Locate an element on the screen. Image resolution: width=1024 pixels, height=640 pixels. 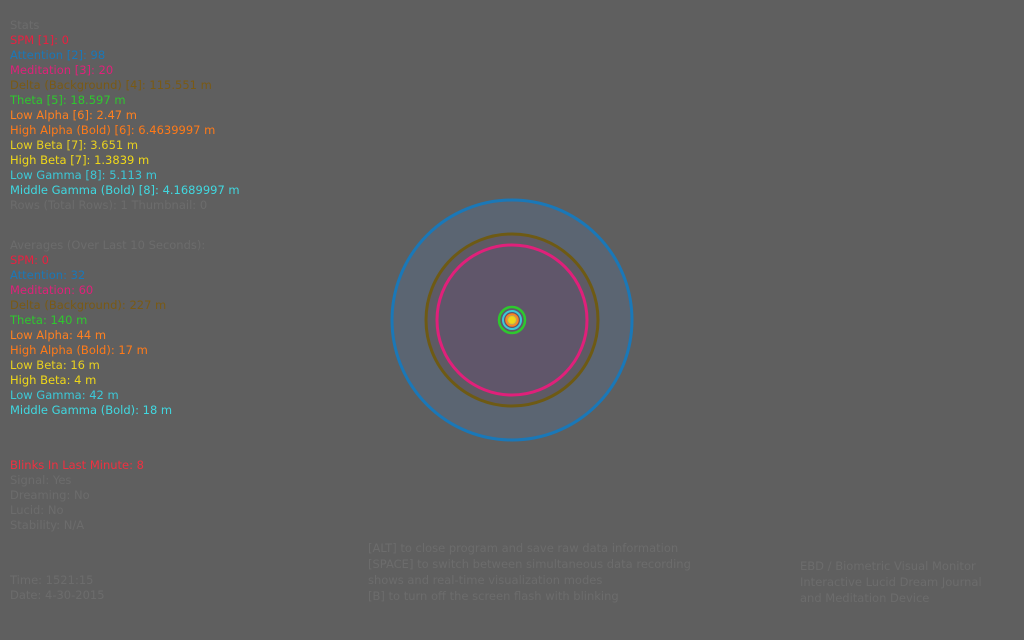
stat-spm: SPM [1]: 0 is located at coordinates (39, 40).